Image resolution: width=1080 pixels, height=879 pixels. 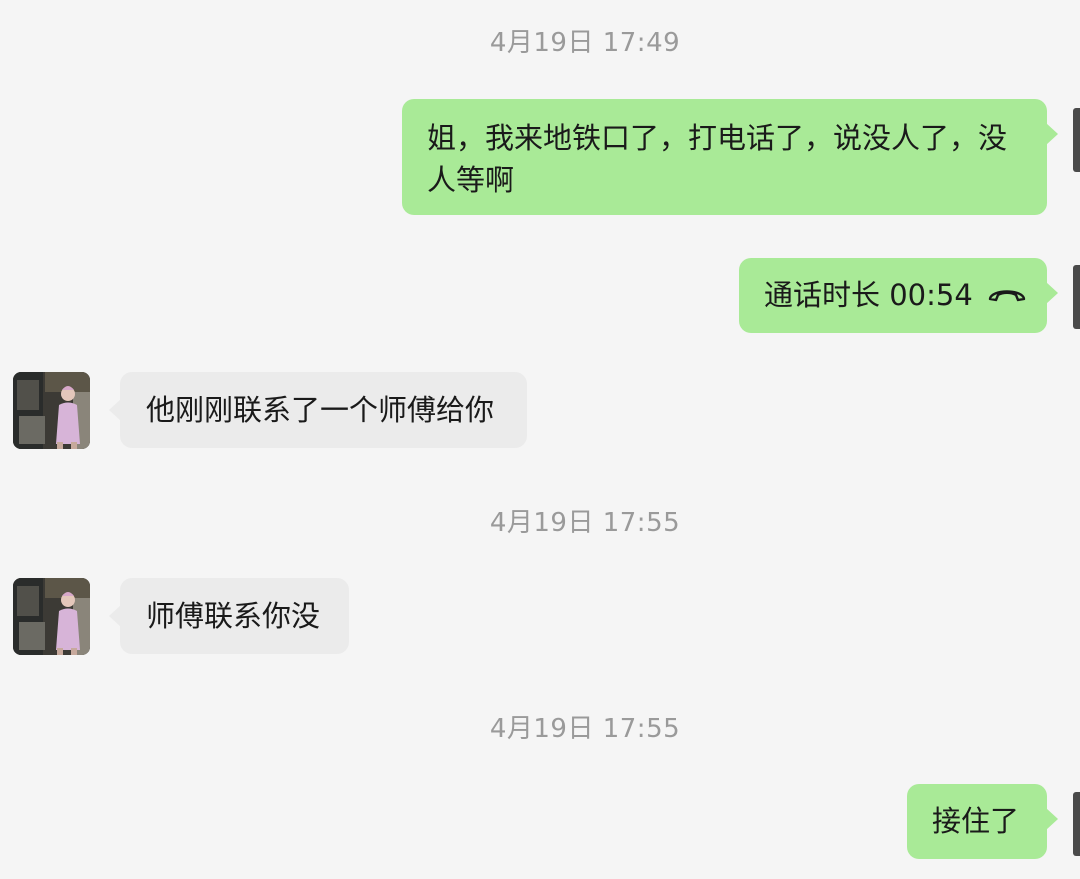 I want to click on message-text: 他刚刚联系了一个师傅给你, so click(x=320, y=410).